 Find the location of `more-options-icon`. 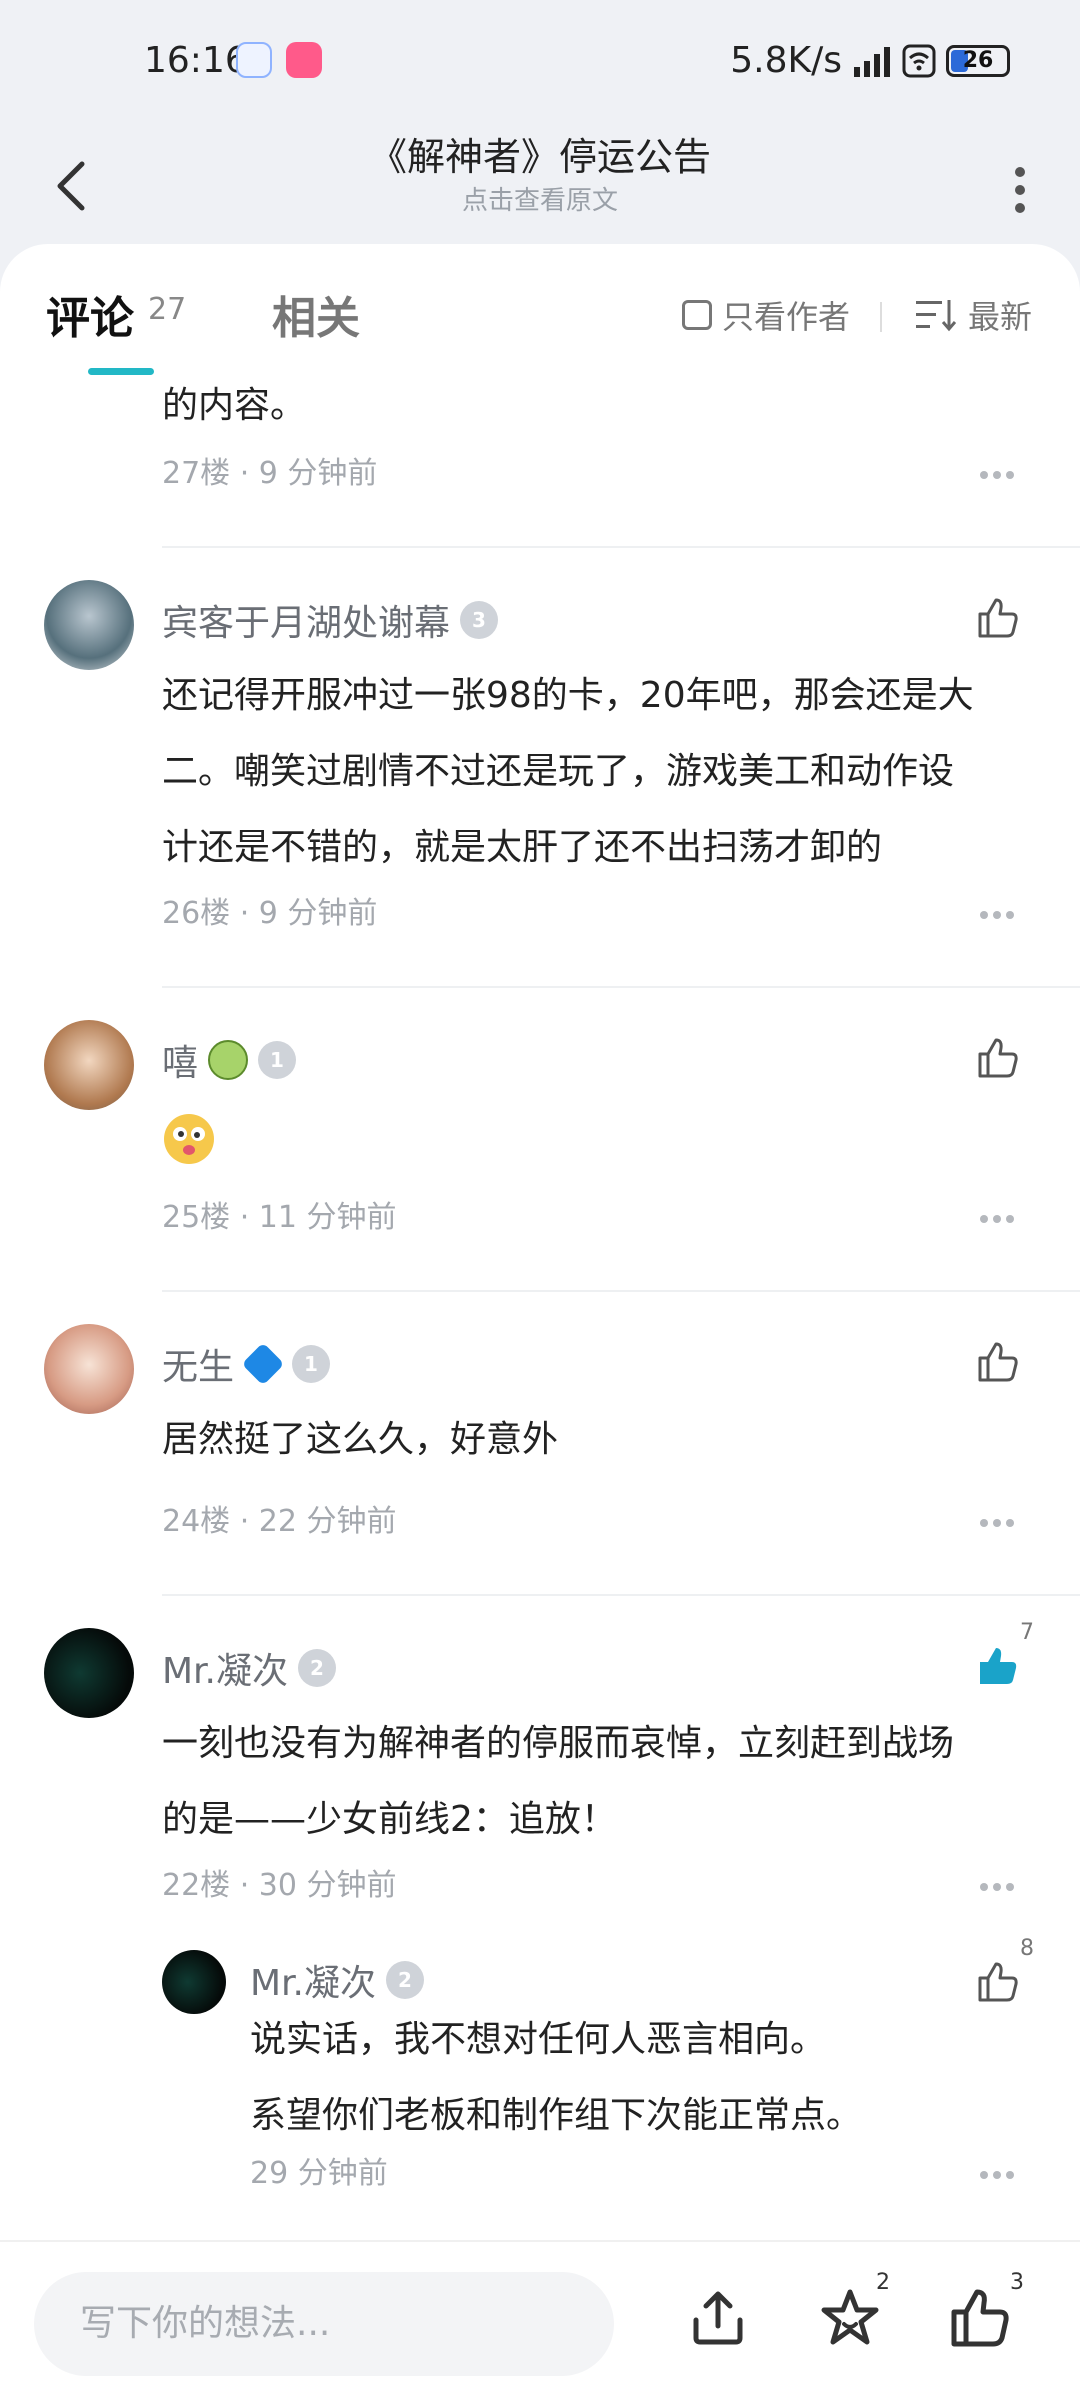

more-options-icon is located at coordinates (1020, 190).